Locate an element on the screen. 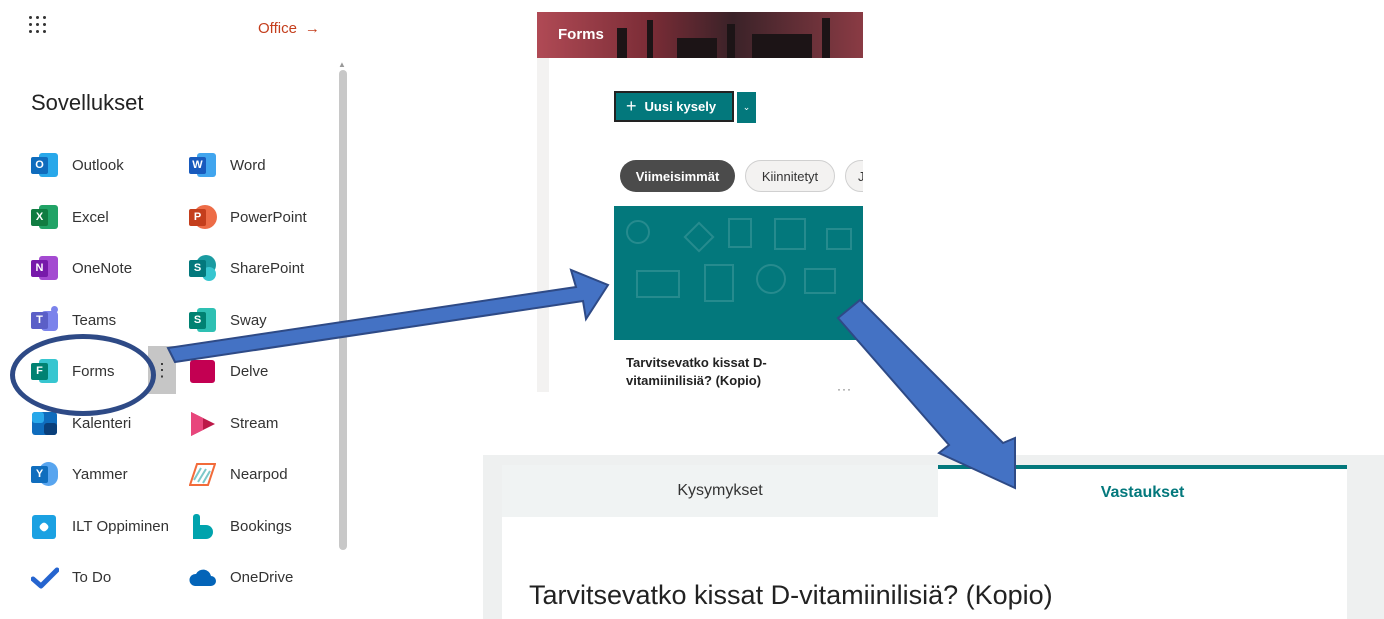 This screenshot has width=1384, height=619. app-yammer: Y Yammer is located at coordinates (79, 474).